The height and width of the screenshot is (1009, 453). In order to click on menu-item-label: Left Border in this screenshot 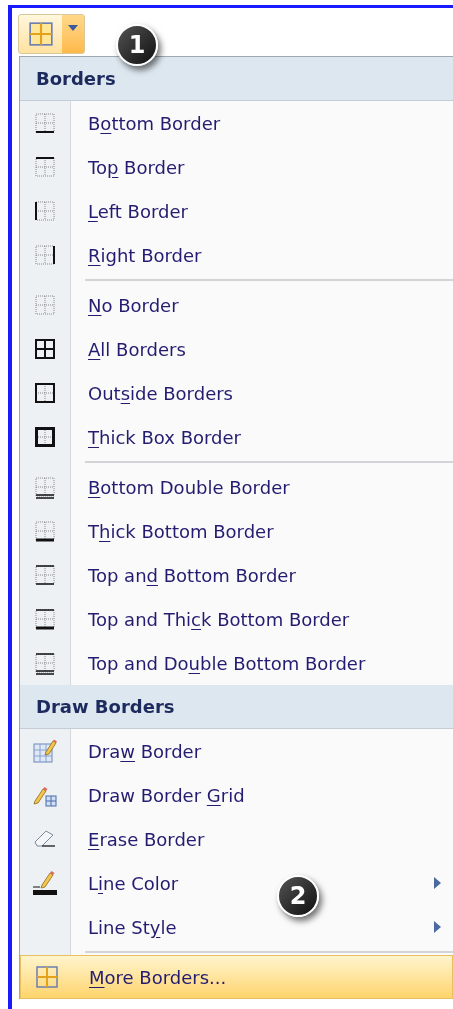, I will do `click(138, 211)`.